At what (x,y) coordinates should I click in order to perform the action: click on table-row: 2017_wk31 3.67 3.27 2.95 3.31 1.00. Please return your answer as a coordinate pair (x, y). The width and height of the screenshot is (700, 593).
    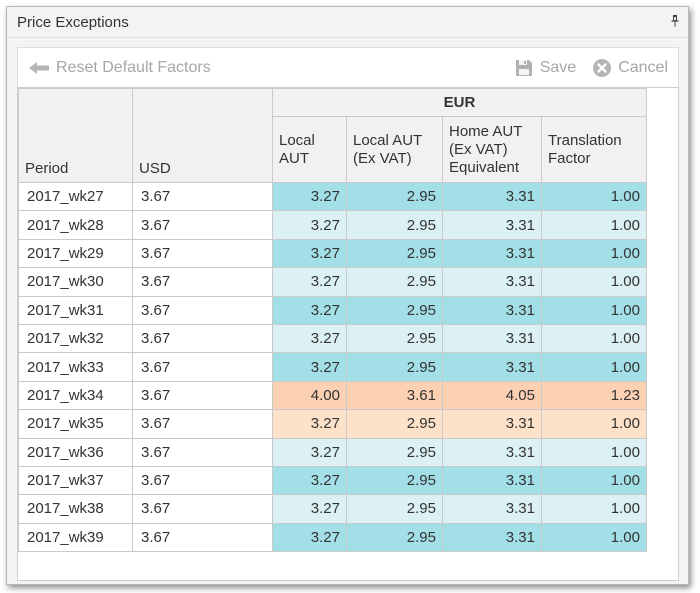
    Looking at the image, I should click on (332, 310).